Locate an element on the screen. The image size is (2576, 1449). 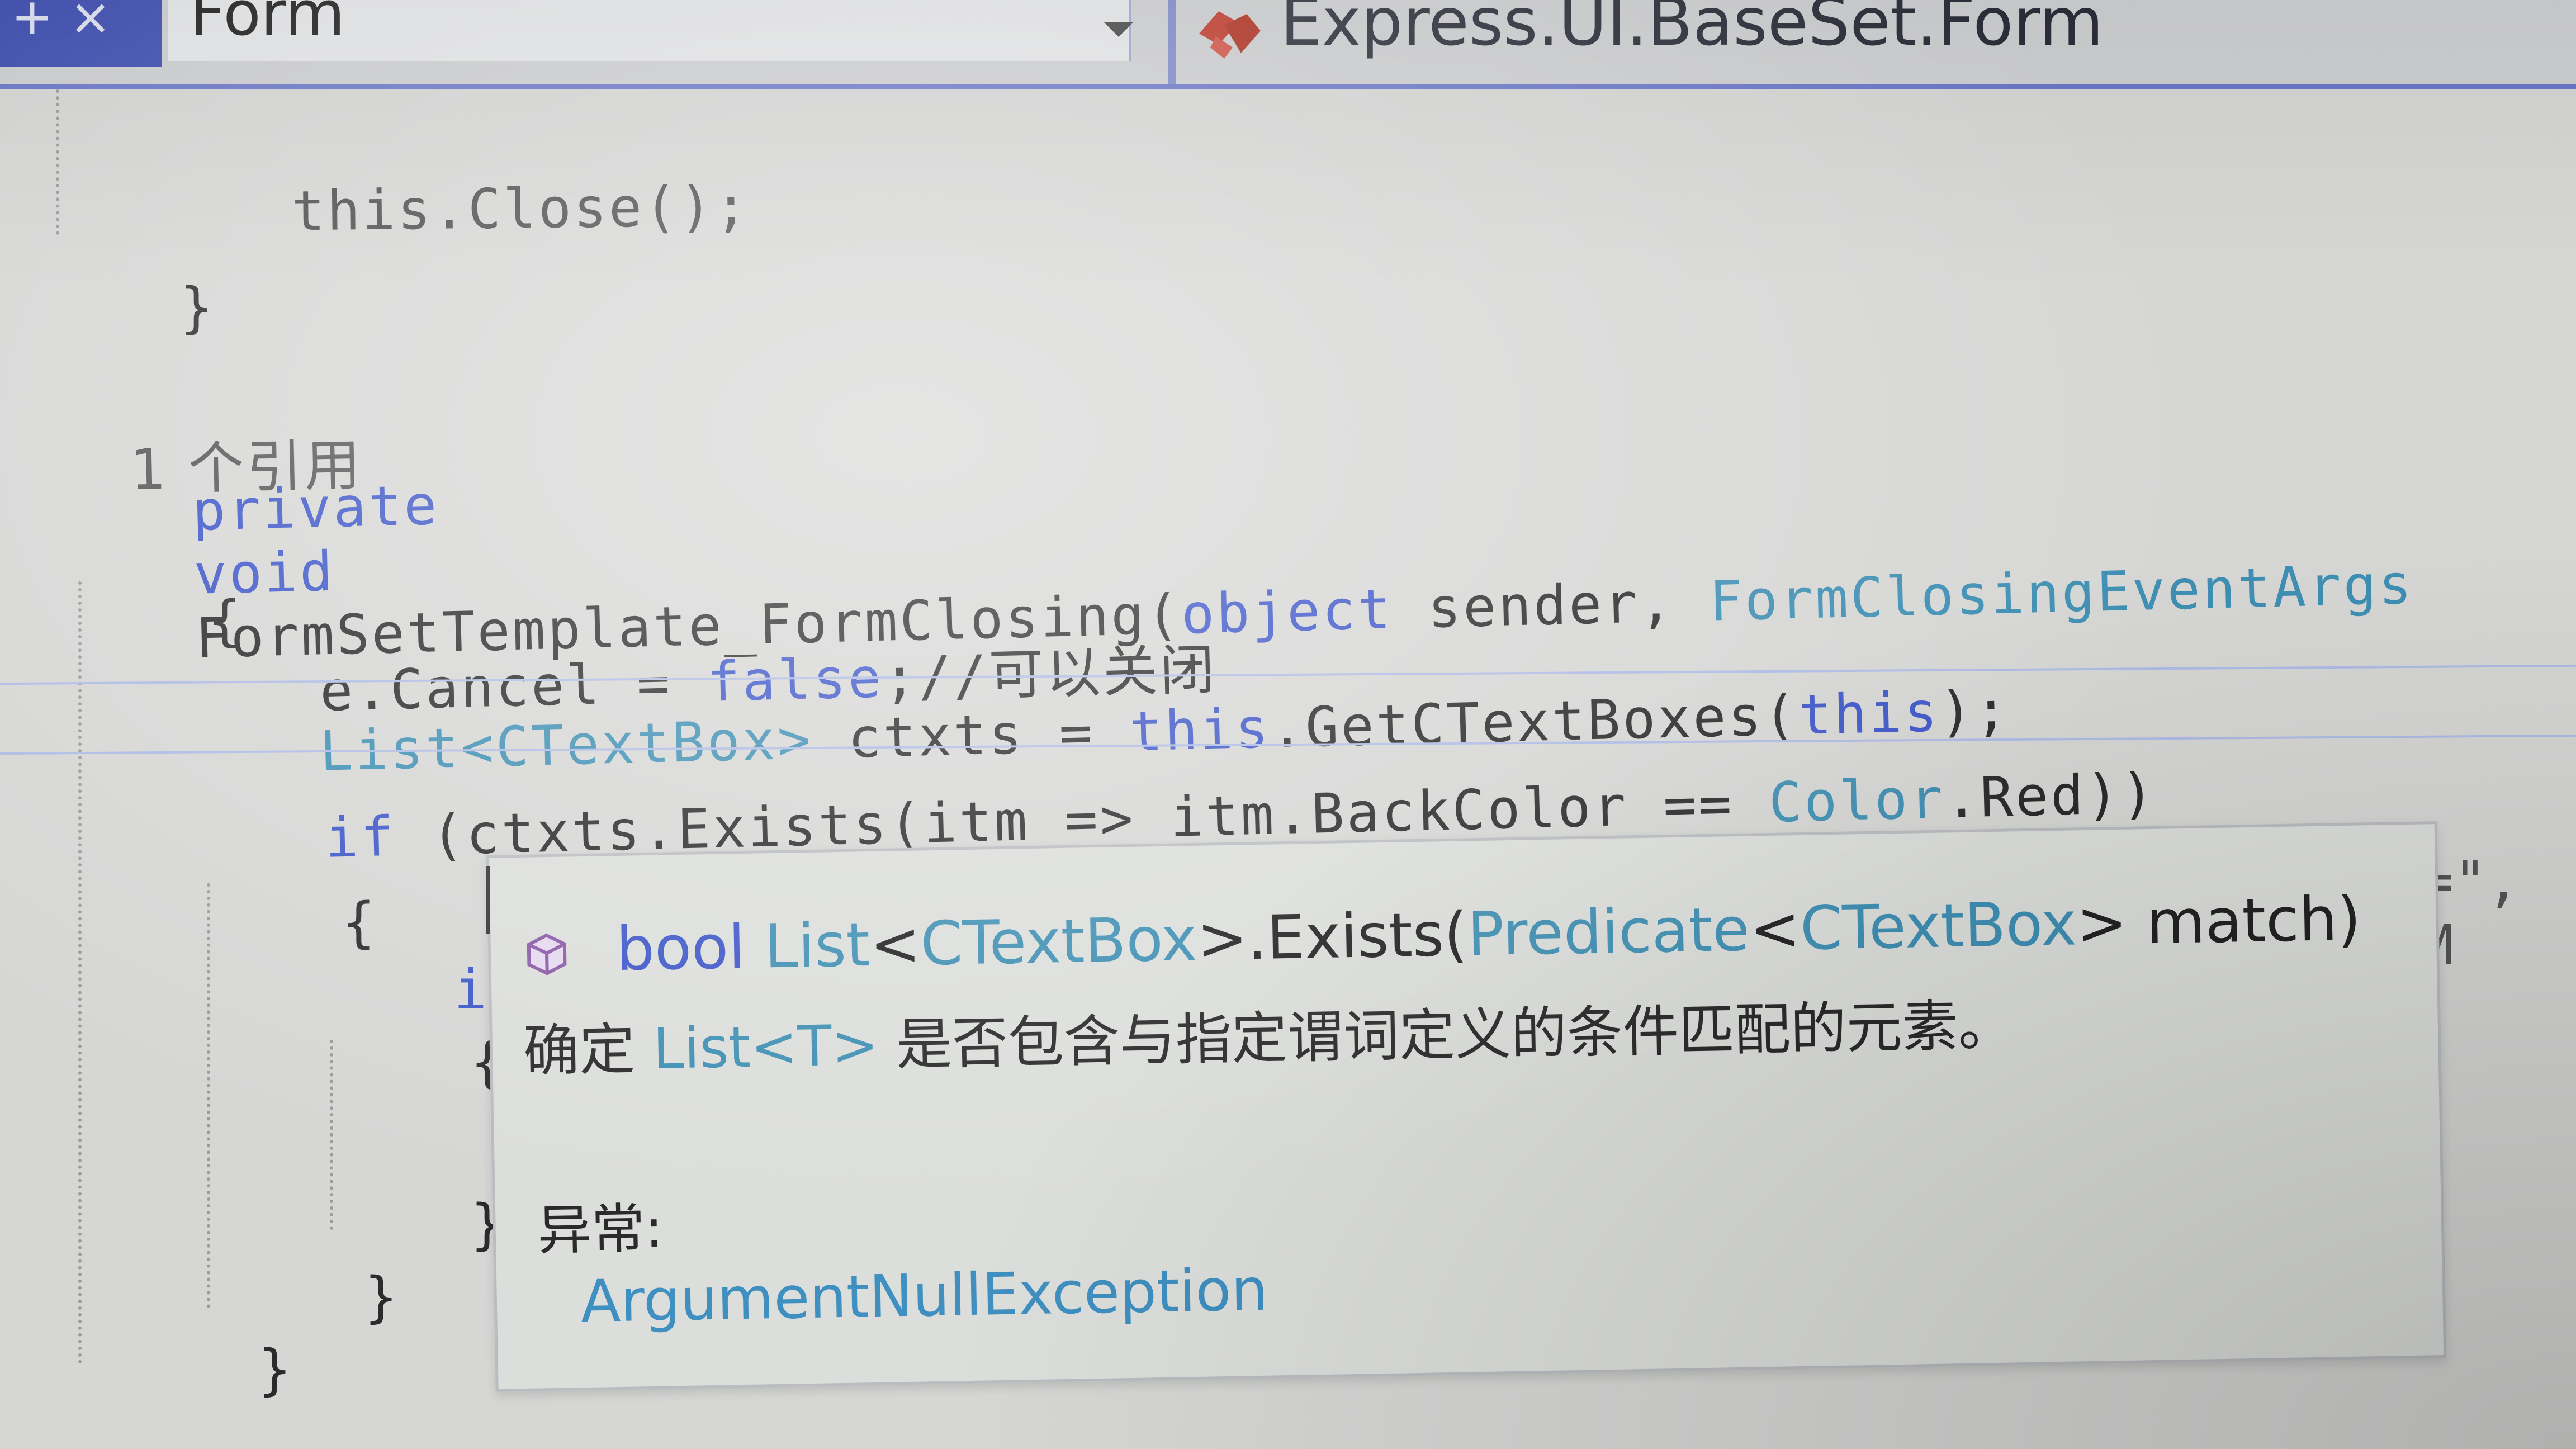
code-line: this.Close(); is located at coordinates (450, 210).